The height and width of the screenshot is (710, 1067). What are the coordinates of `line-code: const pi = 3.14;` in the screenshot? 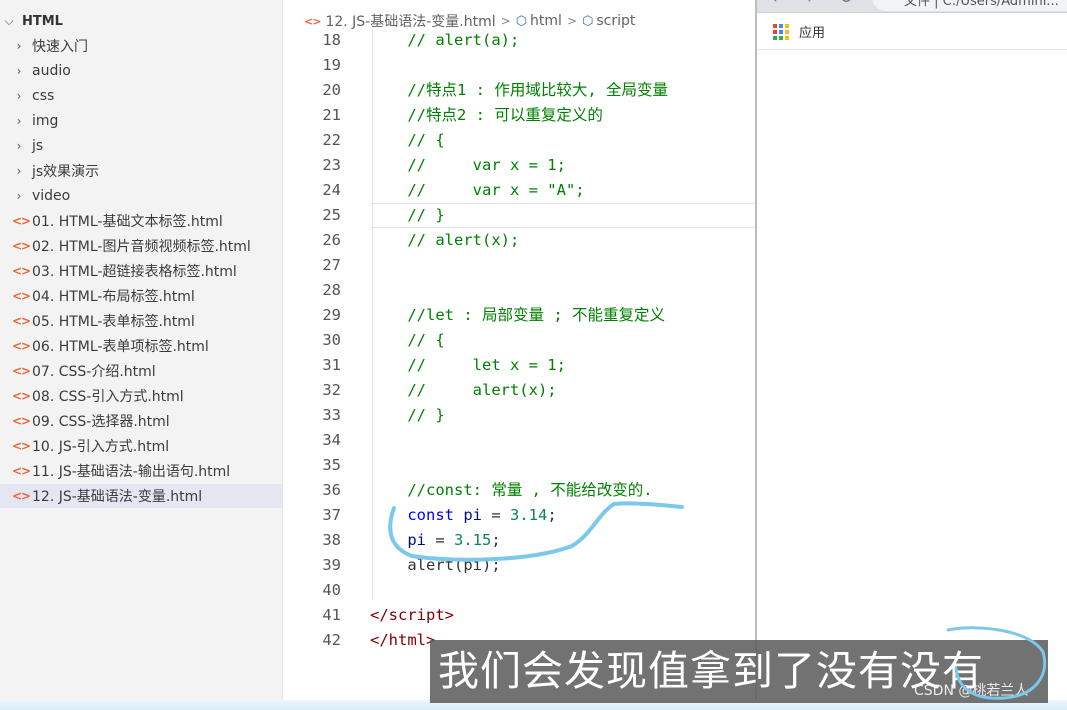 It's located at (463, 515).